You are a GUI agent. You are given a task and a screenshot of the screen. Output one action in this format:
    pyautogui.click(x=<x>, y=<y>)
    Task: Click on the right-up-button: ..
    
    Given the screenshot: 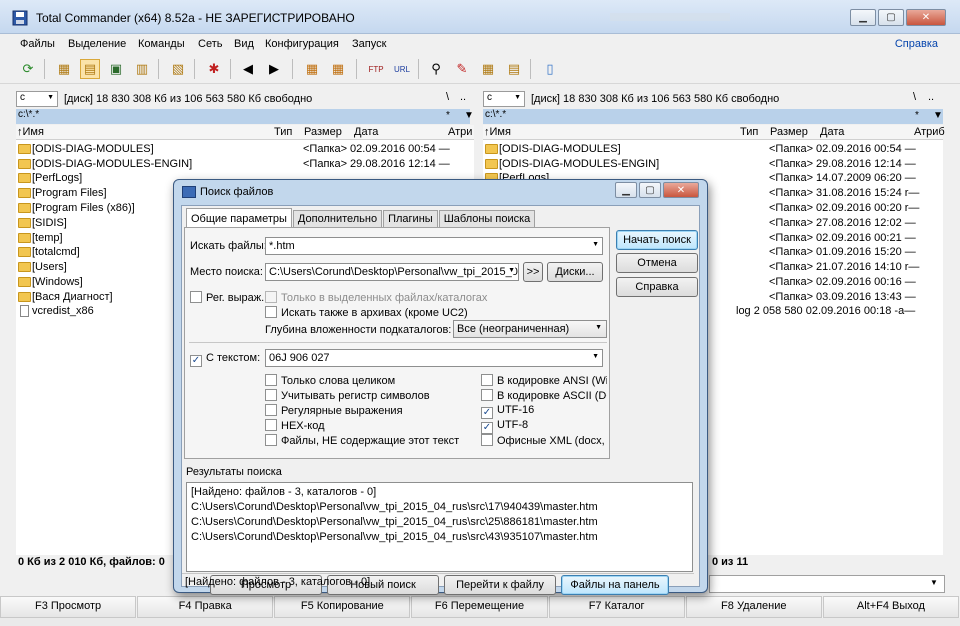 What is the action you would take?
    pyautogui.click(x=931, y=97)
    